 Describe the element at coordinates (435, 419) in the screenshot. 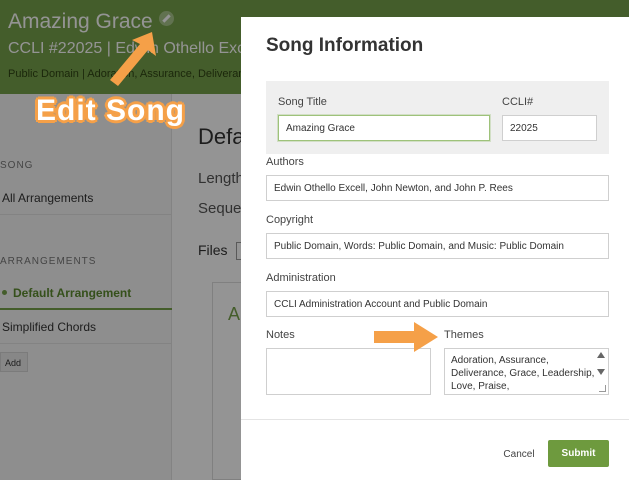

I see `modal-divider` at that location.